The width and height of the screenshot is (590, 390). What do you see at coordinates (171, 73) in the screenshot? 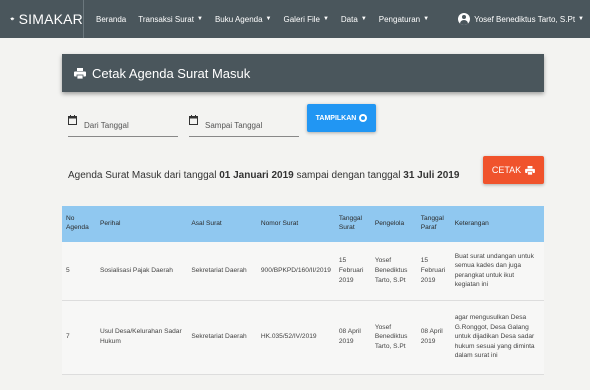
I see `page-title: Cetak Agenda Surat Masuk` at bounding box center [171, 73].